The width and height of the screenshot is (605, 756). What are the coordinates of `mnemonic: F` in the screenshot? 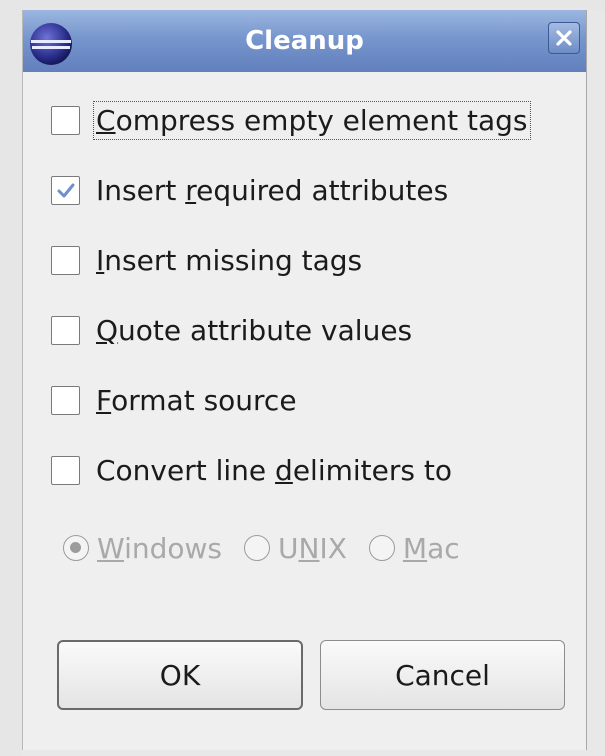 It's located at (104, 400).